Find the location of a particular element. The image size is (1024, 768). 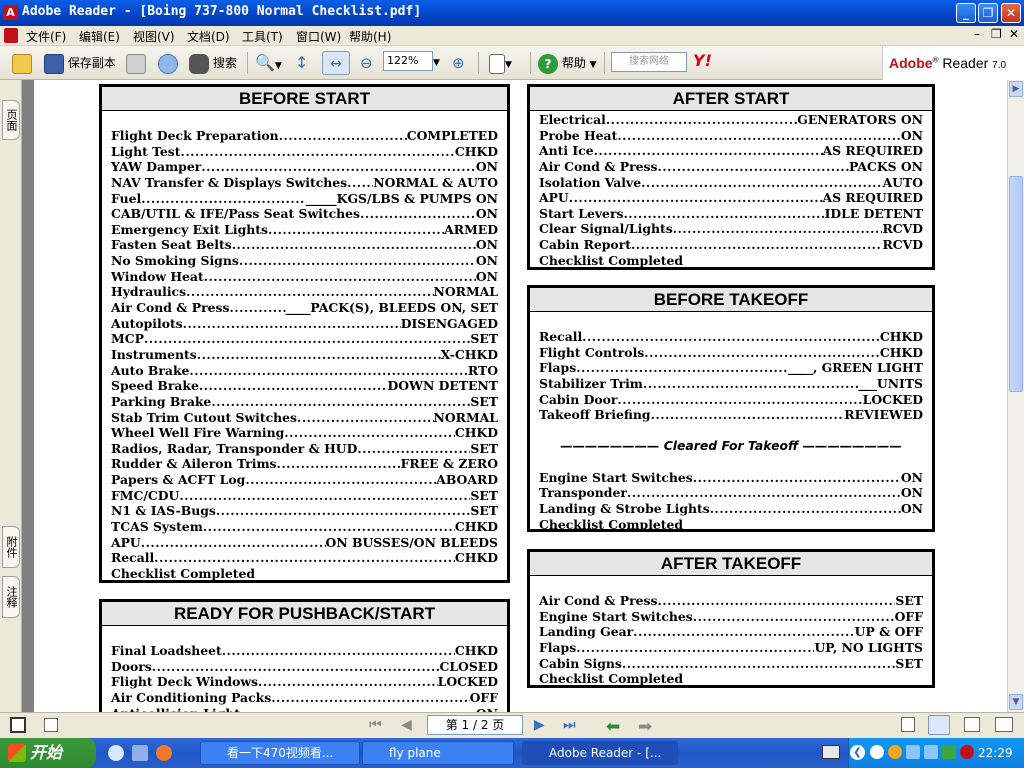

explorer-quicklaunch-icon is located at coordinates (140, 753).